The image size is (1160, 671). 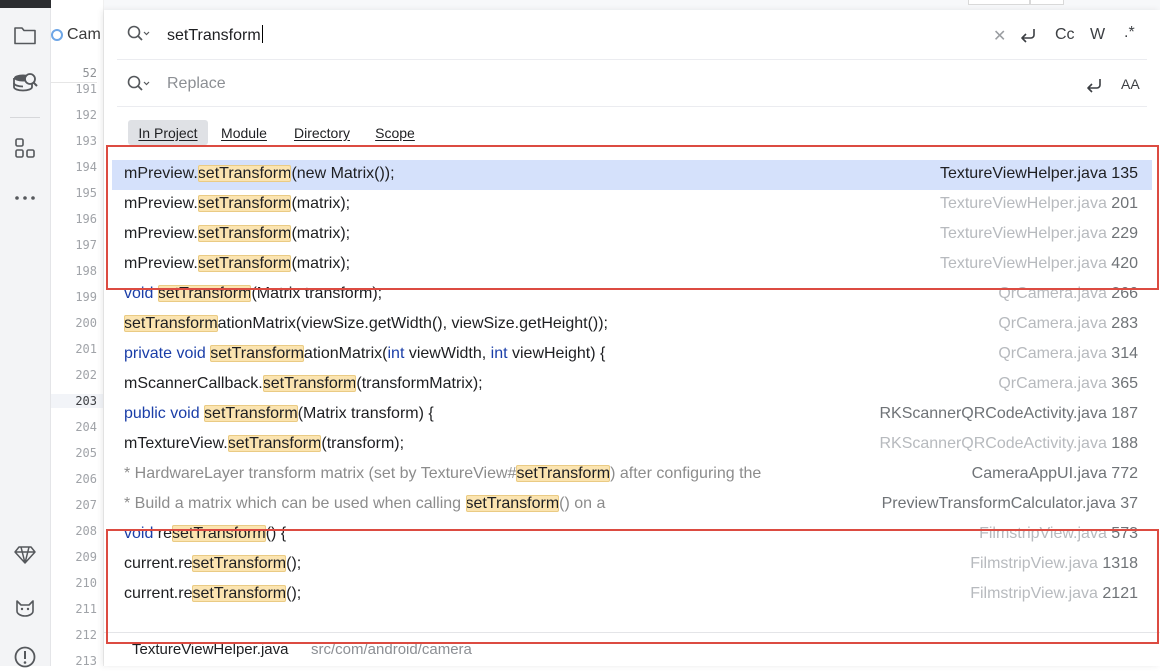 I want to click on gem-icon, so click(x=25, y=555).